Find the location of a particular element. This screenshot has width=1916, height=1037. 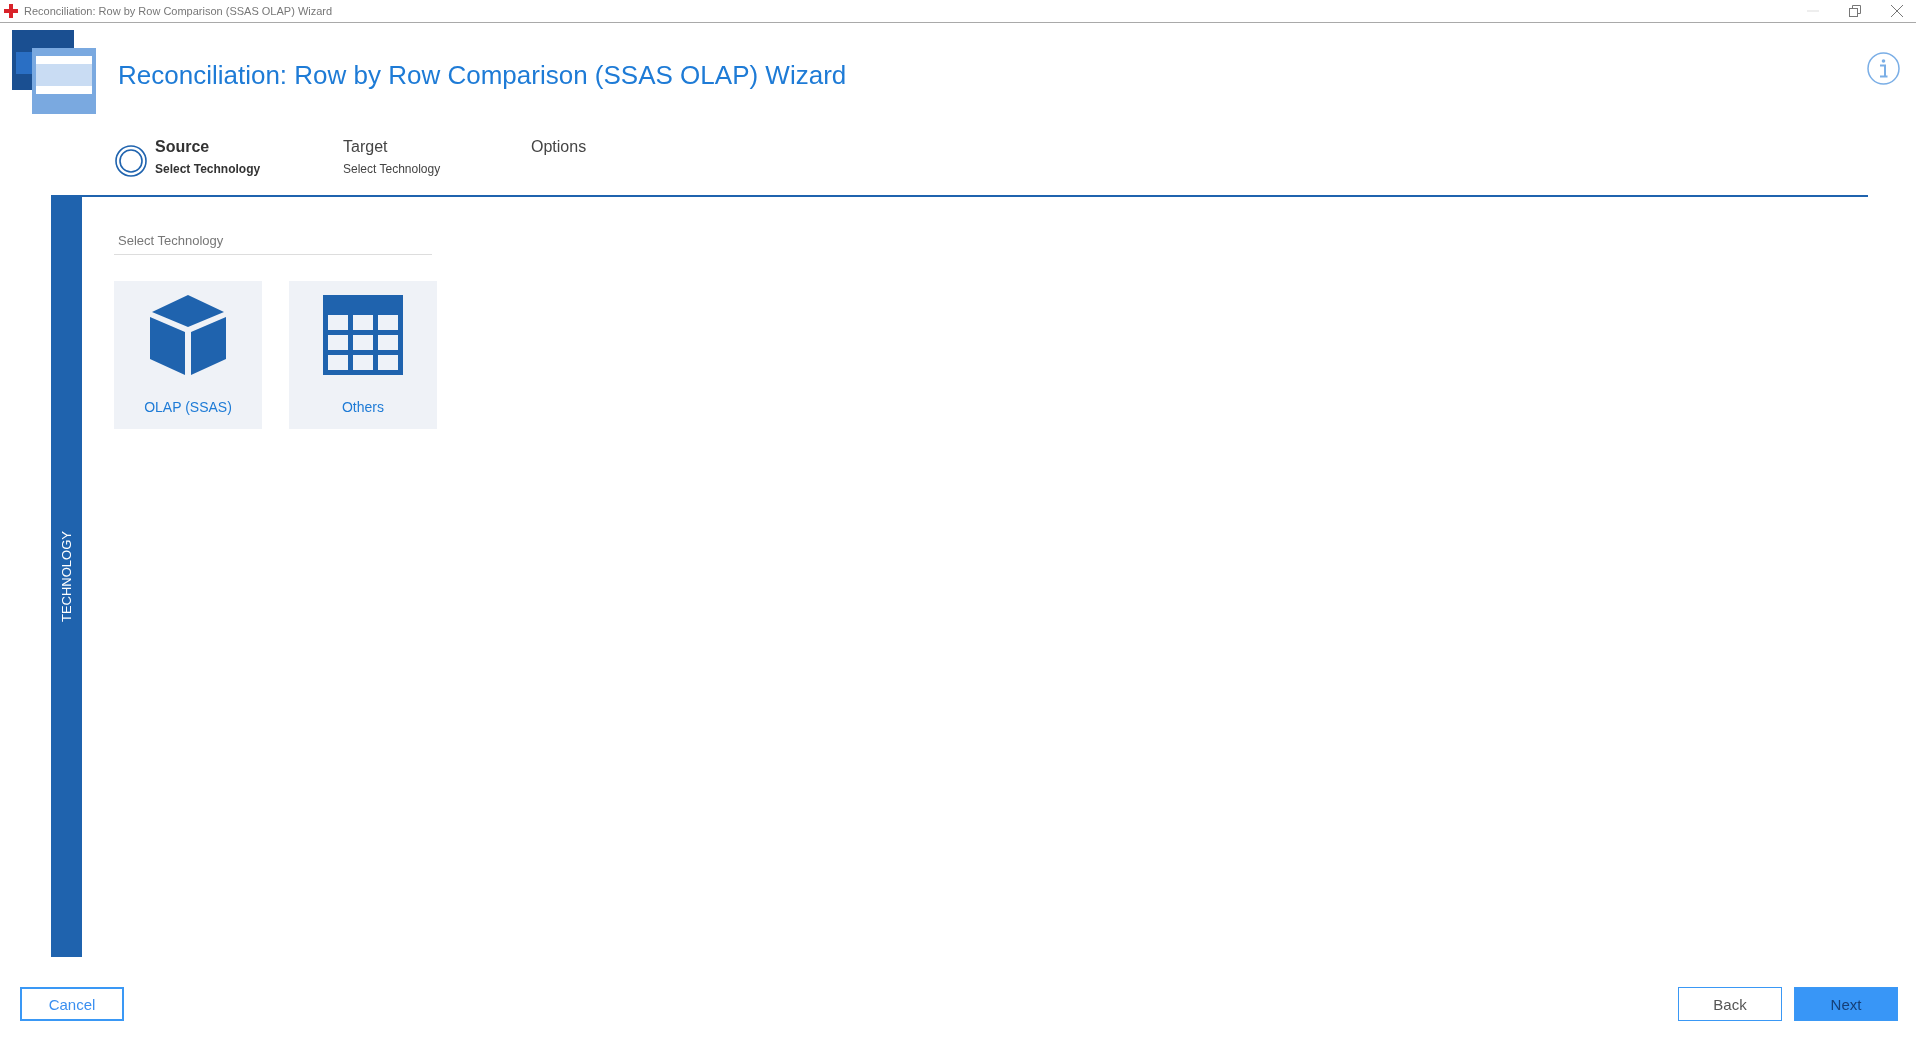

wizard-button: Back is located at coordinates (1730, 1004).